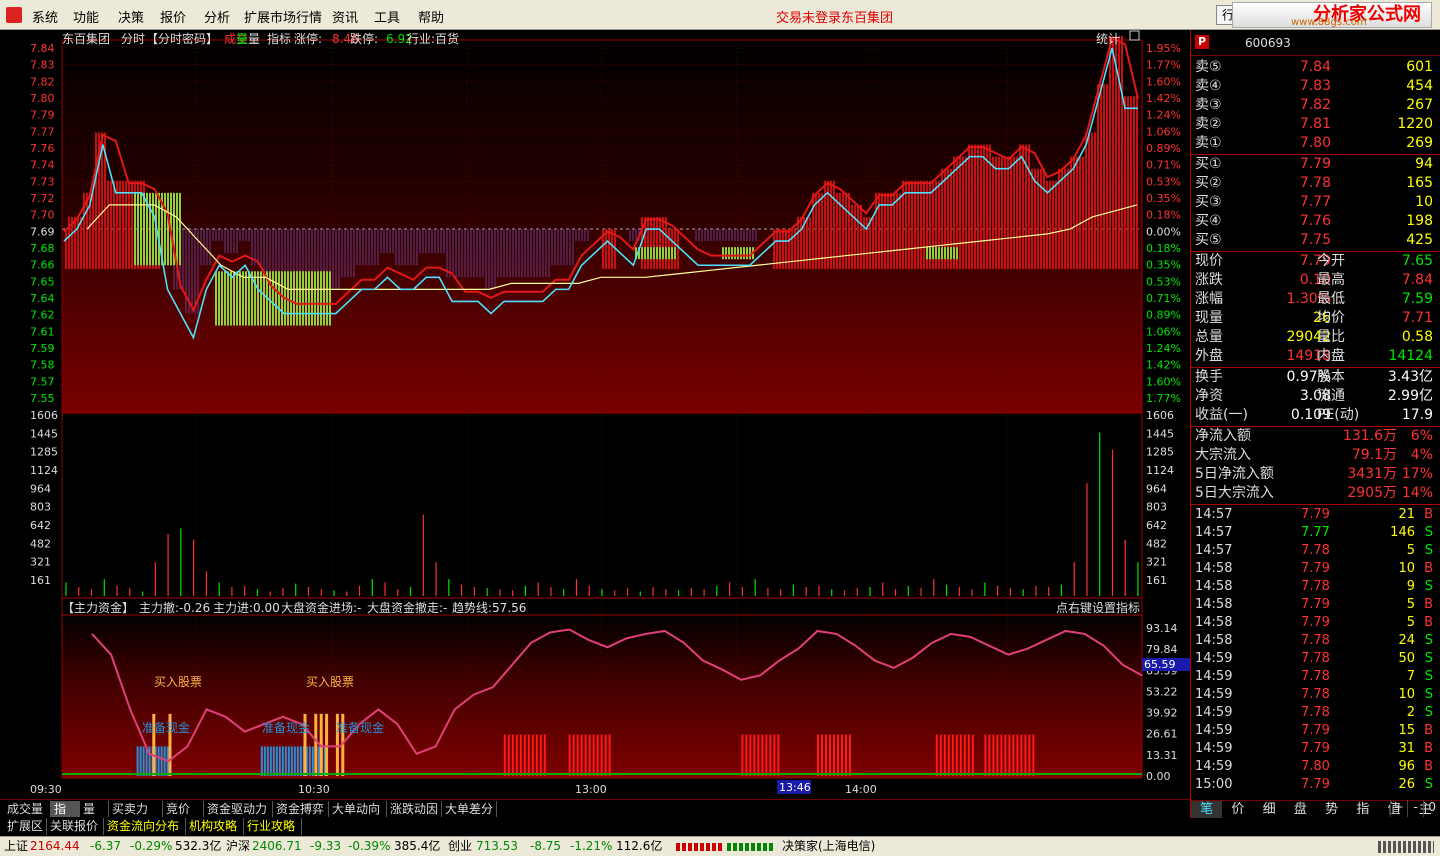 This screenshot has width=1440, height=856. What do you see at coordinates (1315, 515) in the screenshot?
I see `tick-row: 14:57 7.79 21 B` at bounding box center [1315, 515].